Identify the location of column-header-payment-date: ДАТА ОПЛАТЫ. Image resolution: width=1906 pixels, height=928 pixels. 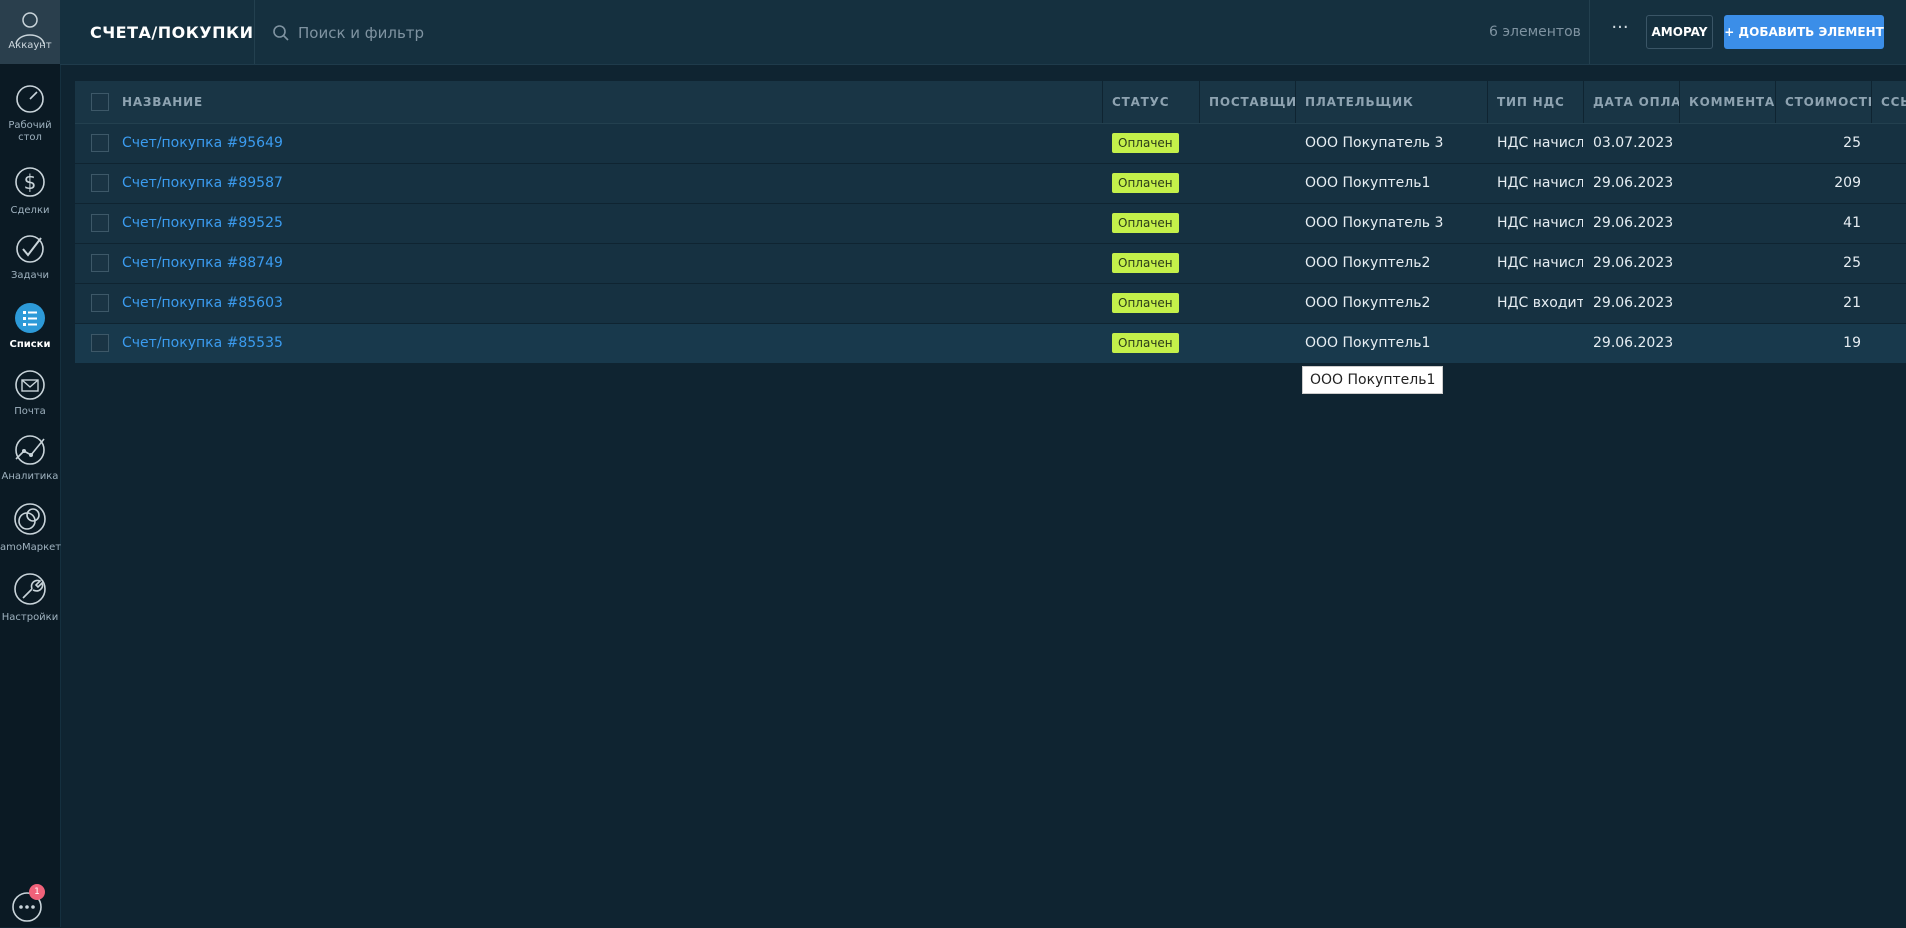
(1631, 102).